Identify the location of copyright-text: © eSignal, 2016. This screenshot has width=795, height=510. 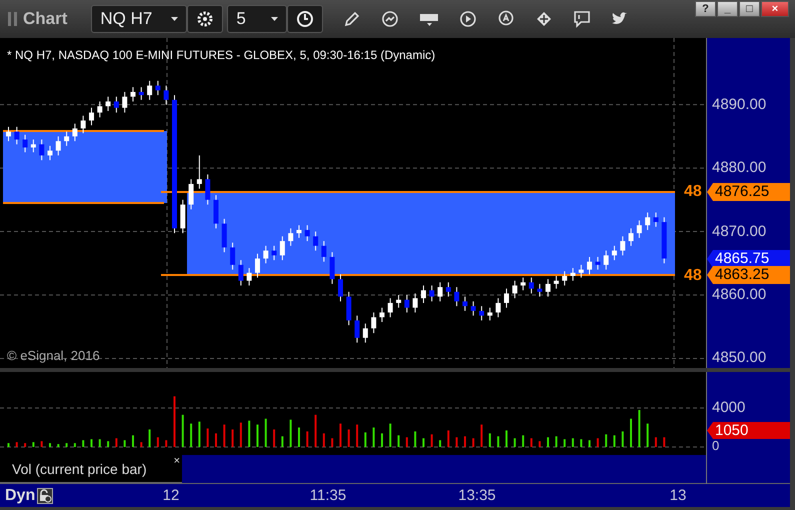
(53, 355).